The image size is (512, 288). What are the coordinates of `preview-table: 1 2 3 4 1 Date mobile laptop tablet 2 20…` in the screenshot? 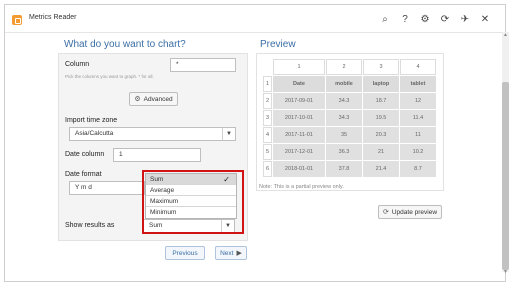 It's located at (349, 118).